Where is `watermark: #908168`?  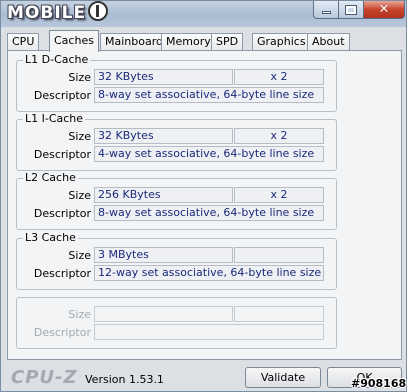
watermark: #908168 is located at coordinates (379, 383).